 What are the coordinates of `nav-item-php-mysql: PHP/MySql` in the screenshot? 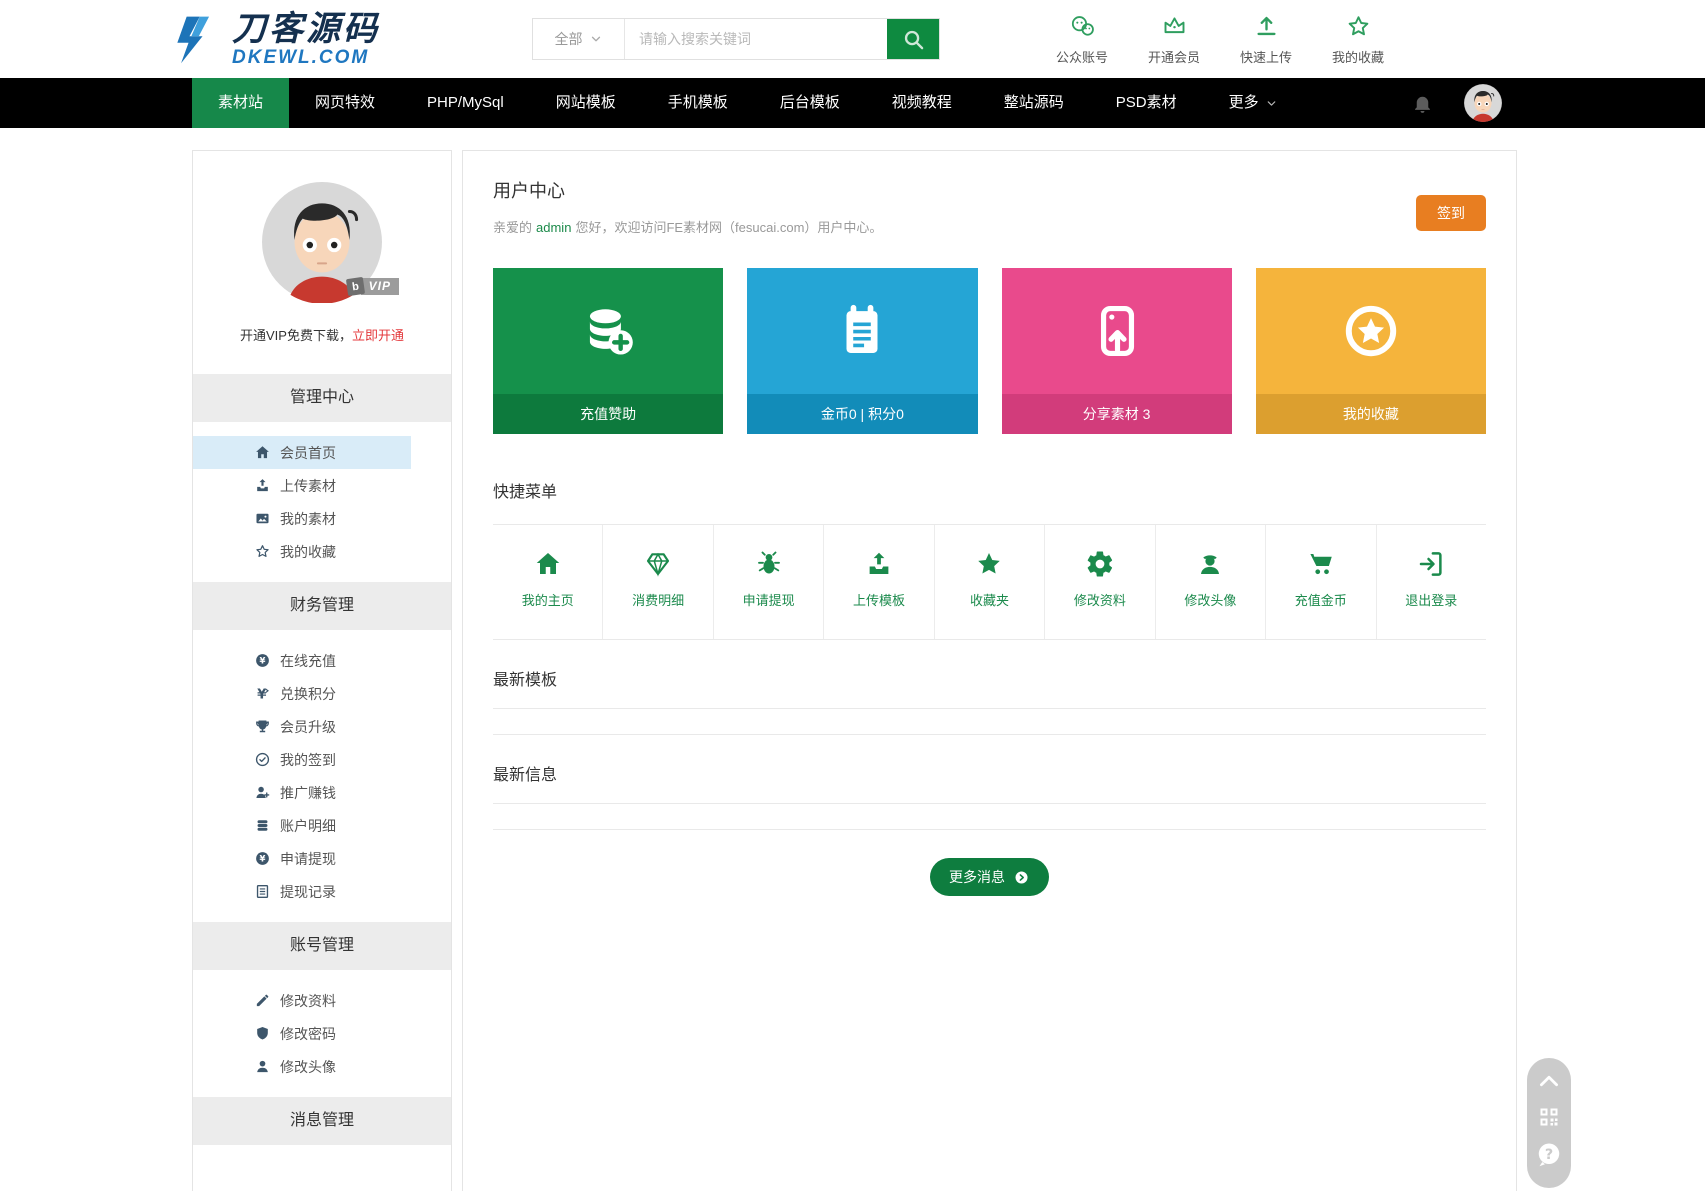 It's located at (465, 103).